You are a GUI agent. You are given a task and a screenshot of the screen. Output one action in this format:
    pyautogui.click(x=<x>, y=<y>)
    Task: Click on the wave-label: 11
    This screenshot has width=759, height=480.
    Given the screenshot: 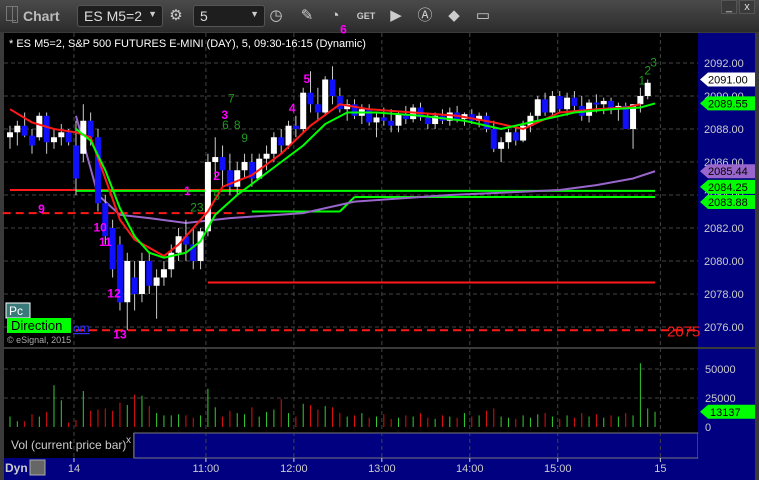 What is the action you would take?
    pyautogui.click(x=105, y=242)
    